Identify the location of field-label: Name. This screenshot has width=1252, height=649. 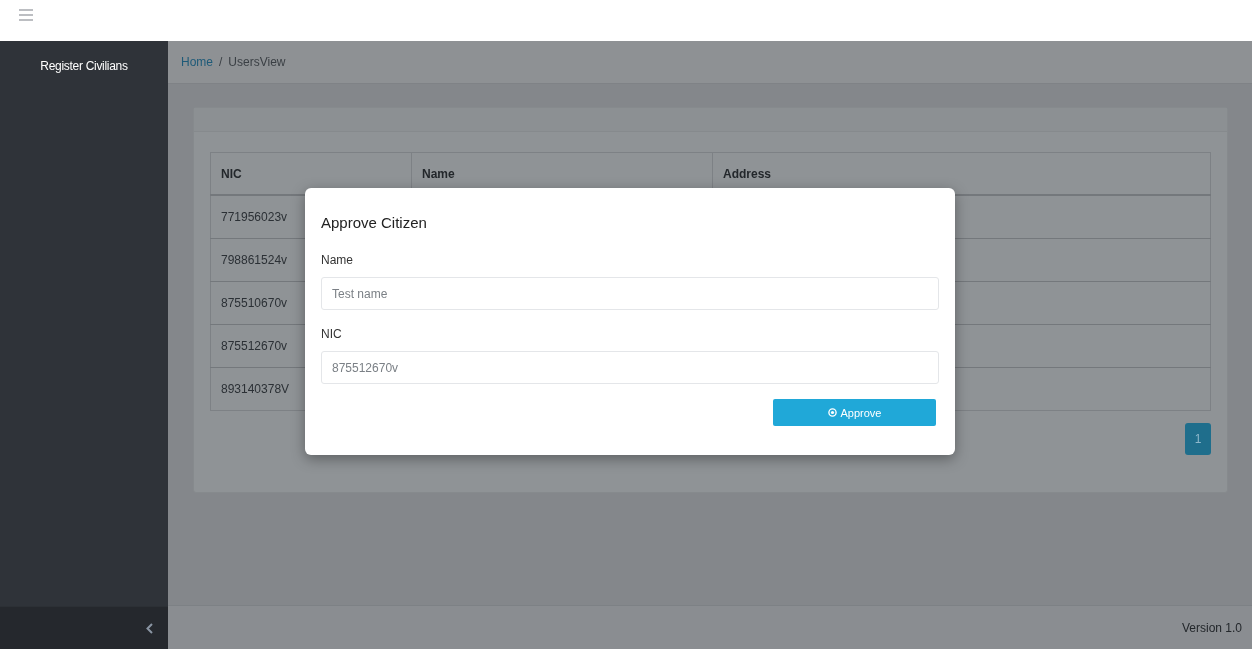
(337, 260).